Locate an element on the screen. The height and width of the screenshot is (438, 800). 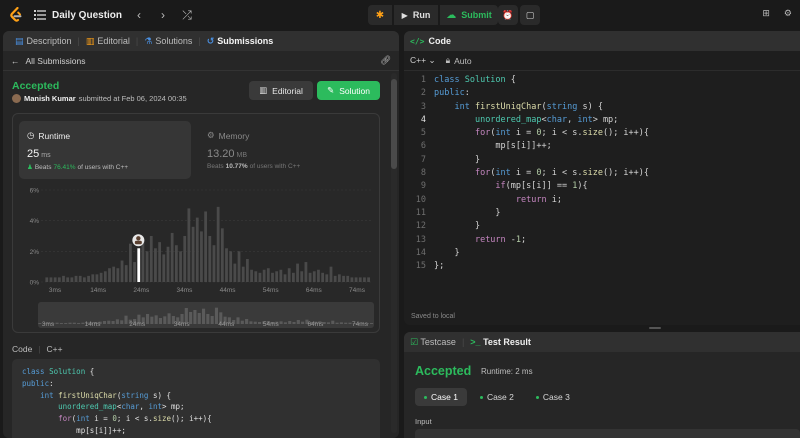
tab-test-result: >_ Test Result is located at coordinates (500, 342).